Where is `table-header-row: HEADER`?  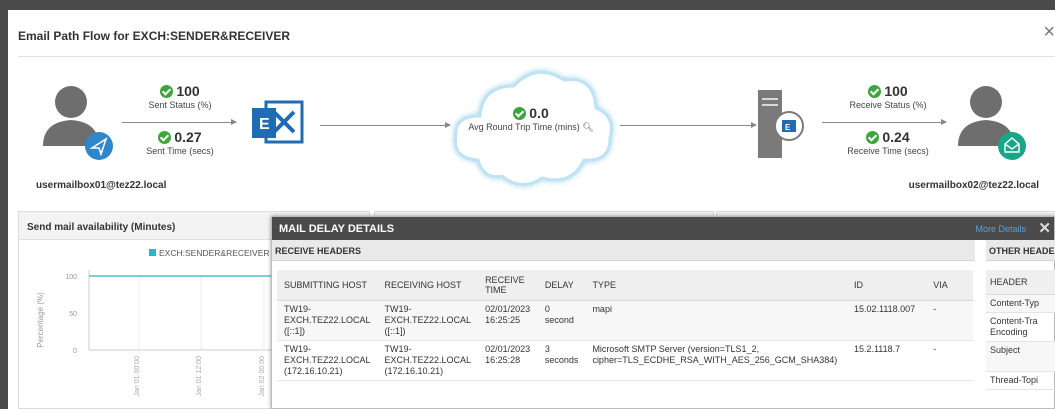
table-header-row: HEADER is located at coordinates (1020, 282).